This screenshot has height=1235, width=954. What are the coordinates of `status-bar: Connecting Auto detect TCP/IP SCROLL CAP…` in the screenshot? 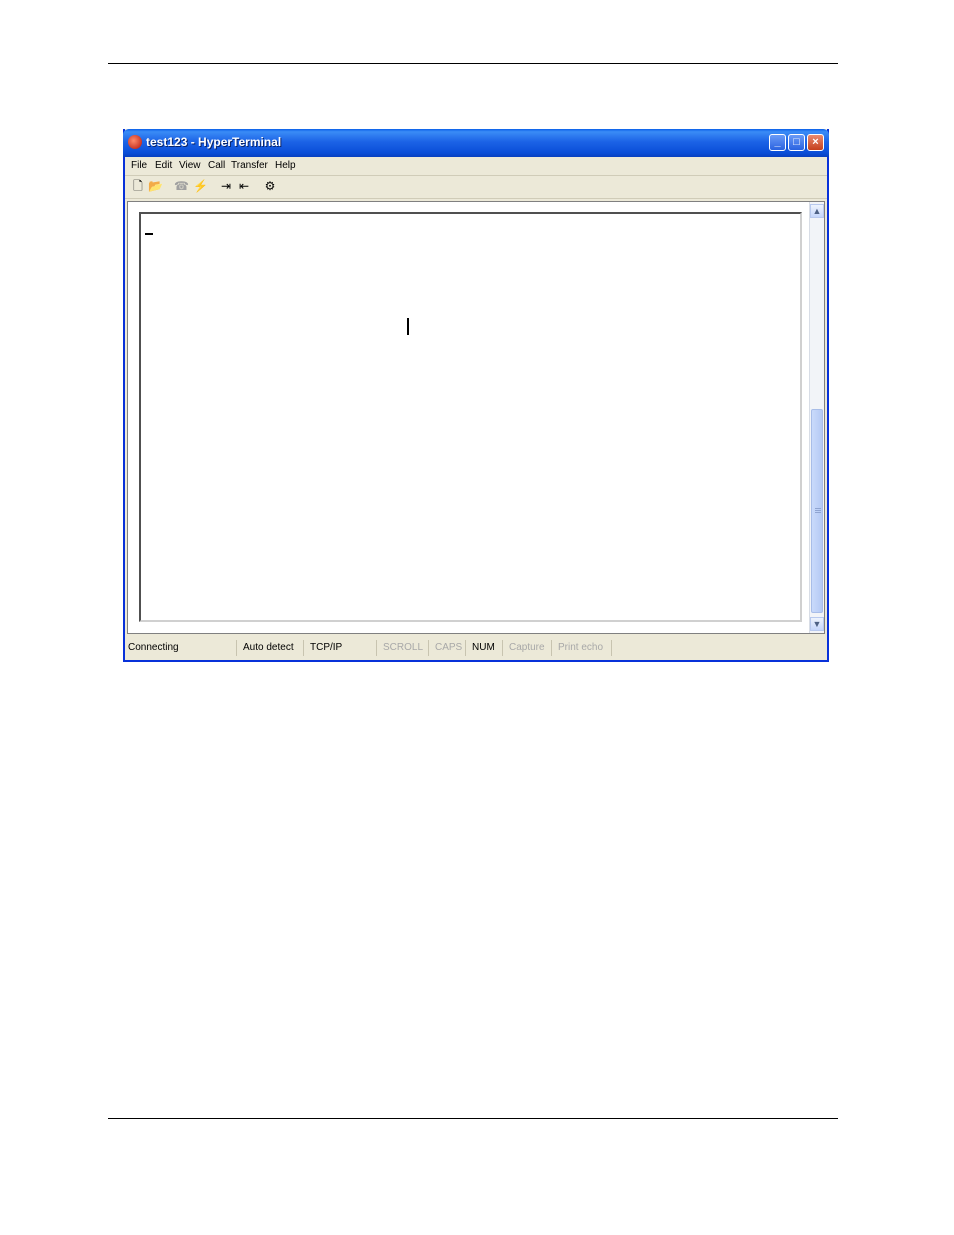 It's located at (476, 648).